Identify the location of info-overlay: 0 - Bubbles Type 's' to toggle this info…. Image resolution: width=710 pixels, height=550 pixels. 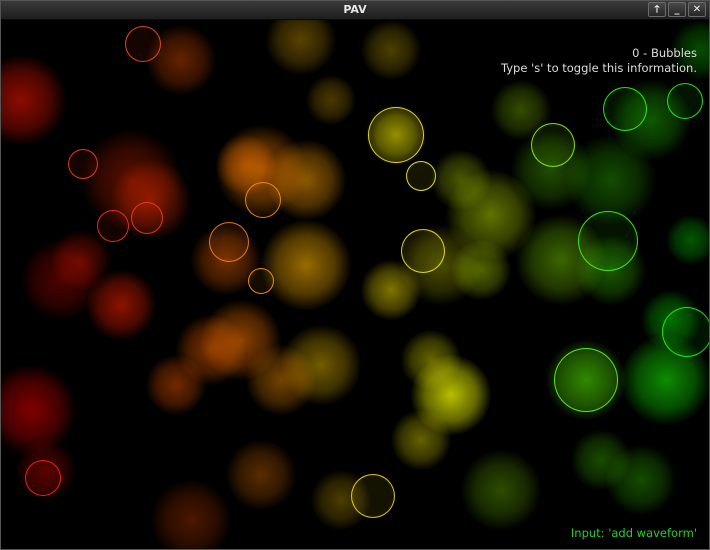
(599, 61).